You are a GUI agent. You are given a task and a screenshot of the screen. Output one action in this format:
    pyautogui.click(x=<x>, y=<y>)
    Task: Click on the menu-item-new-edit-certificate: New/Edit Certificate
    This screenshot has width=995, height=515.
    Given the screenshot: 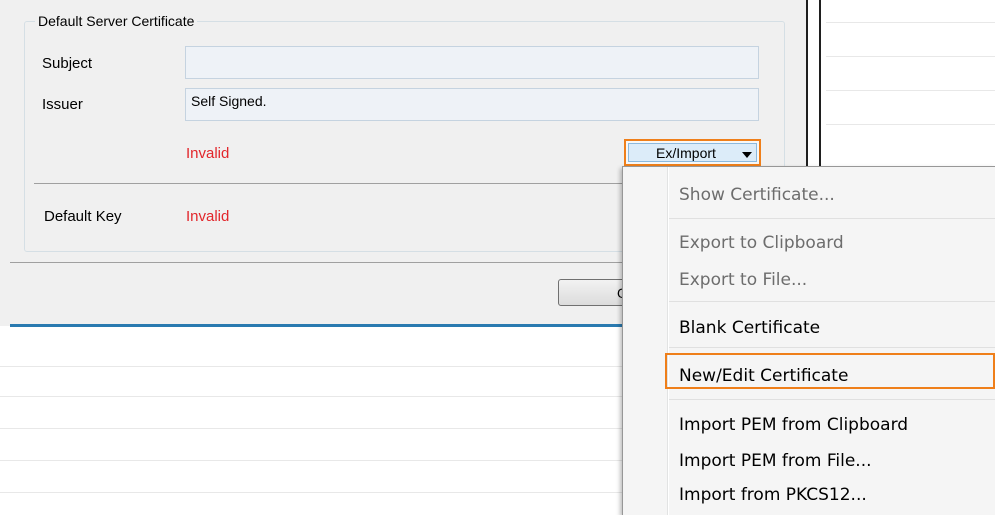 What is the action you would take?
    pyautogui.click(x=763, y=376)
    